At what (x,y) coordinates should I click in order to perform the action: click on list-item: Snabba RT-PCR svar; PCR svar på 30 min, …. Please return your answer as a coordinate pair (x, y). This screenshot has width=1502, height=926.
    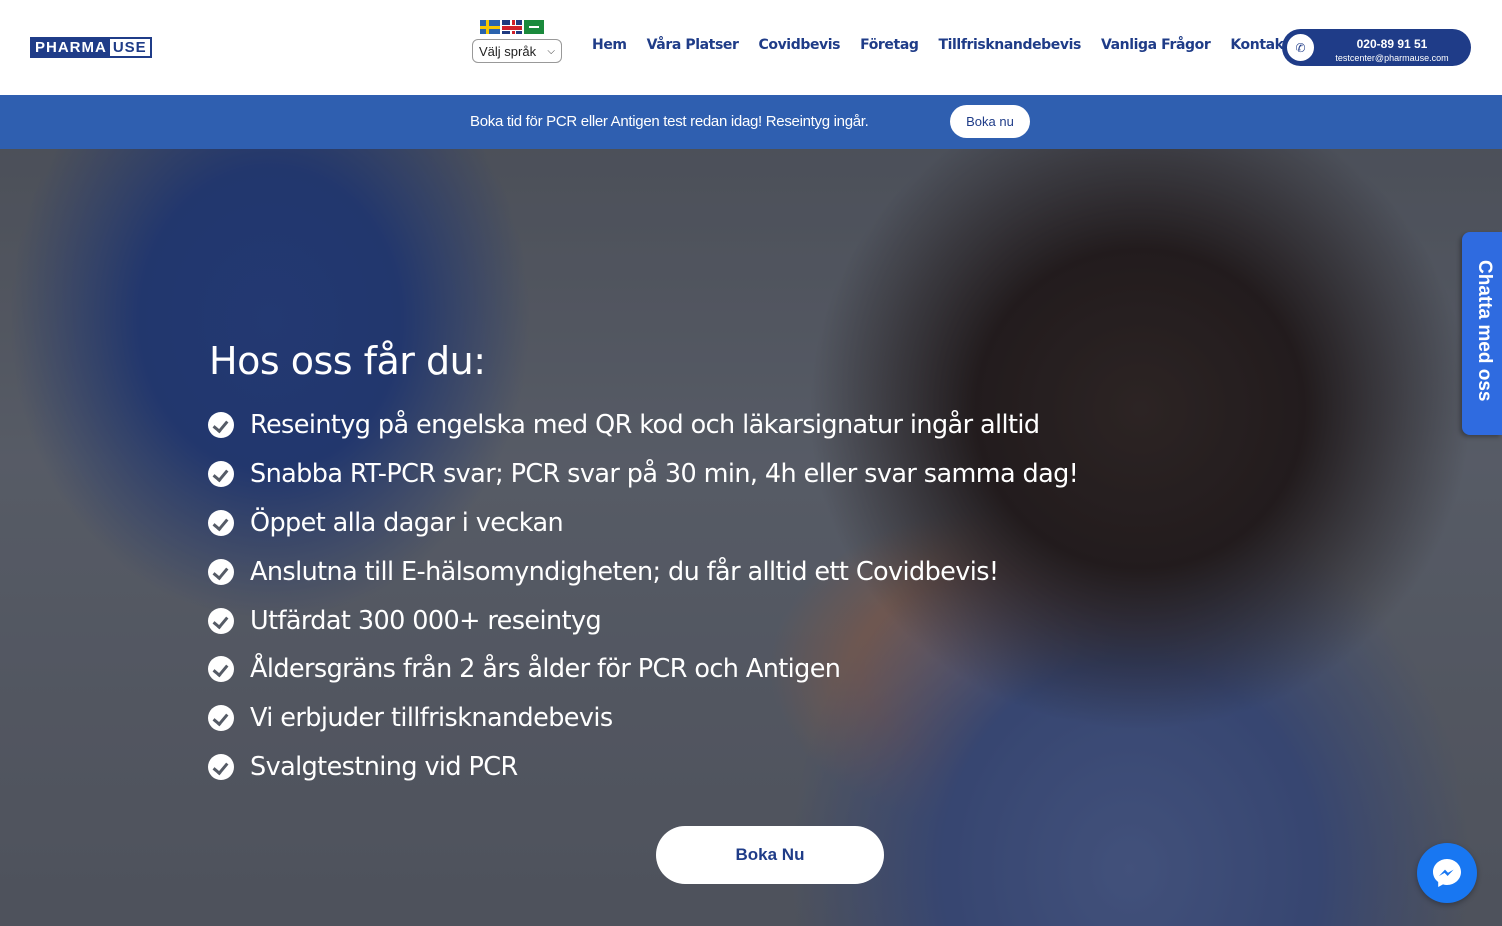
    Looking at the image, I should click on (643, 474).